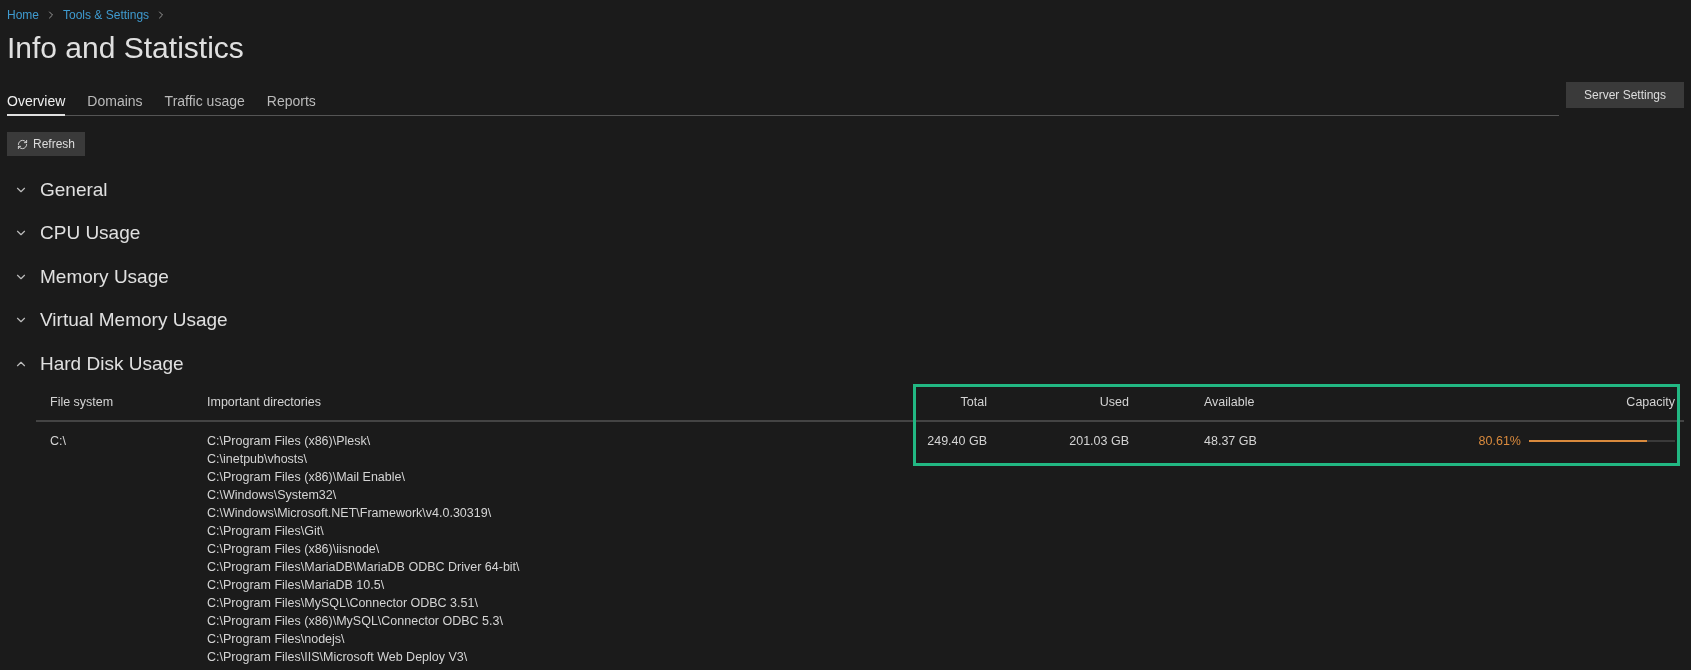 This screenshot has height=670, width=1691. Describe the element at coordinates (74, 189) in the screenshot. I see `section-title: General` at that location.